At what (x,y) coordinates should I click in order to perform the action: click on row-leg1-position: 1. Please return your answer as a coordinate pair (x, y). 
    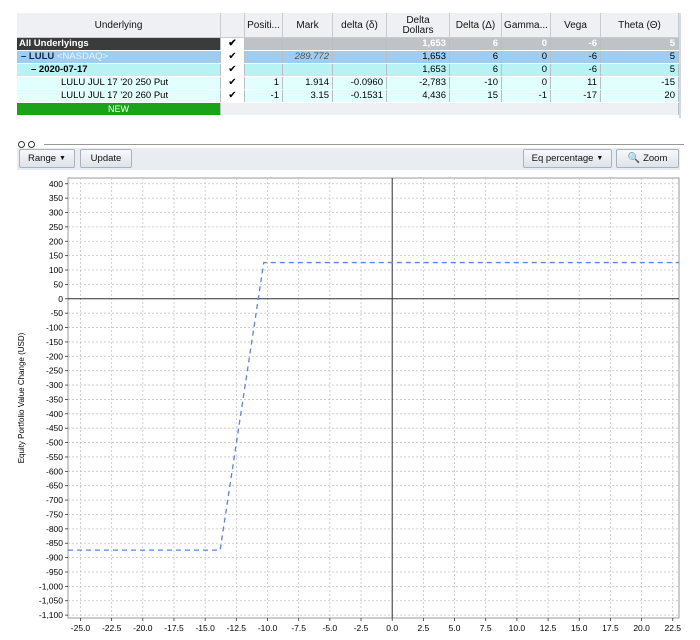
    Looking at the image, I should click on (264, 83).